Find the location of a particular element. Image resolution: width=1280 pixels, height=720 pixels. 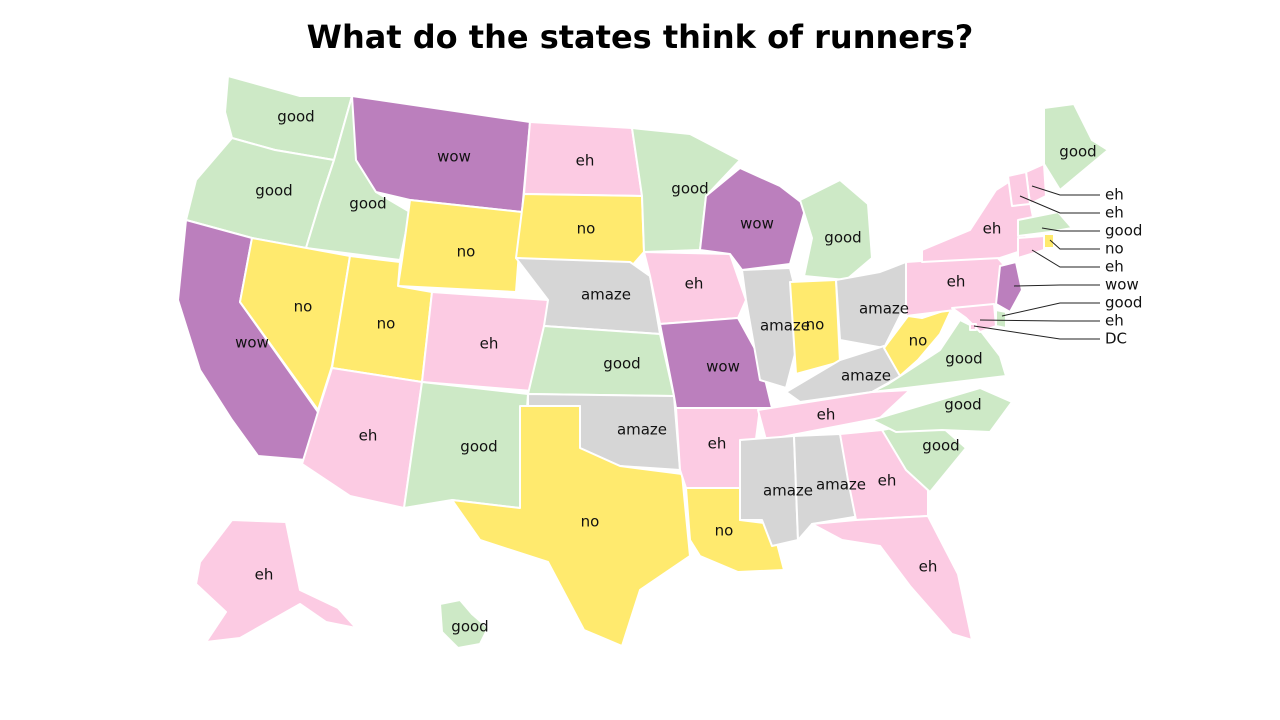

state-label-mi: good is located at coordinates (842, 238).